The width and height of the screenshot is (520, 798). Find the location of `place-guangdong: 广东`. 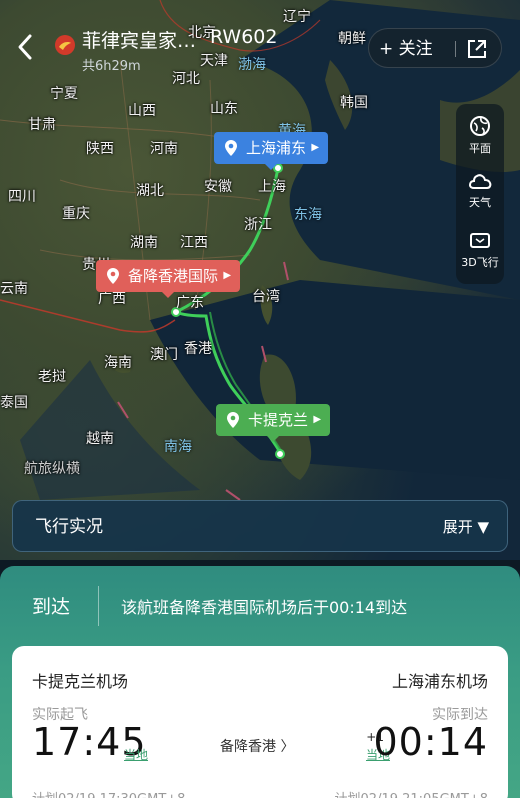

place-guangdong: 广东 is located at coordinates (190, 303).